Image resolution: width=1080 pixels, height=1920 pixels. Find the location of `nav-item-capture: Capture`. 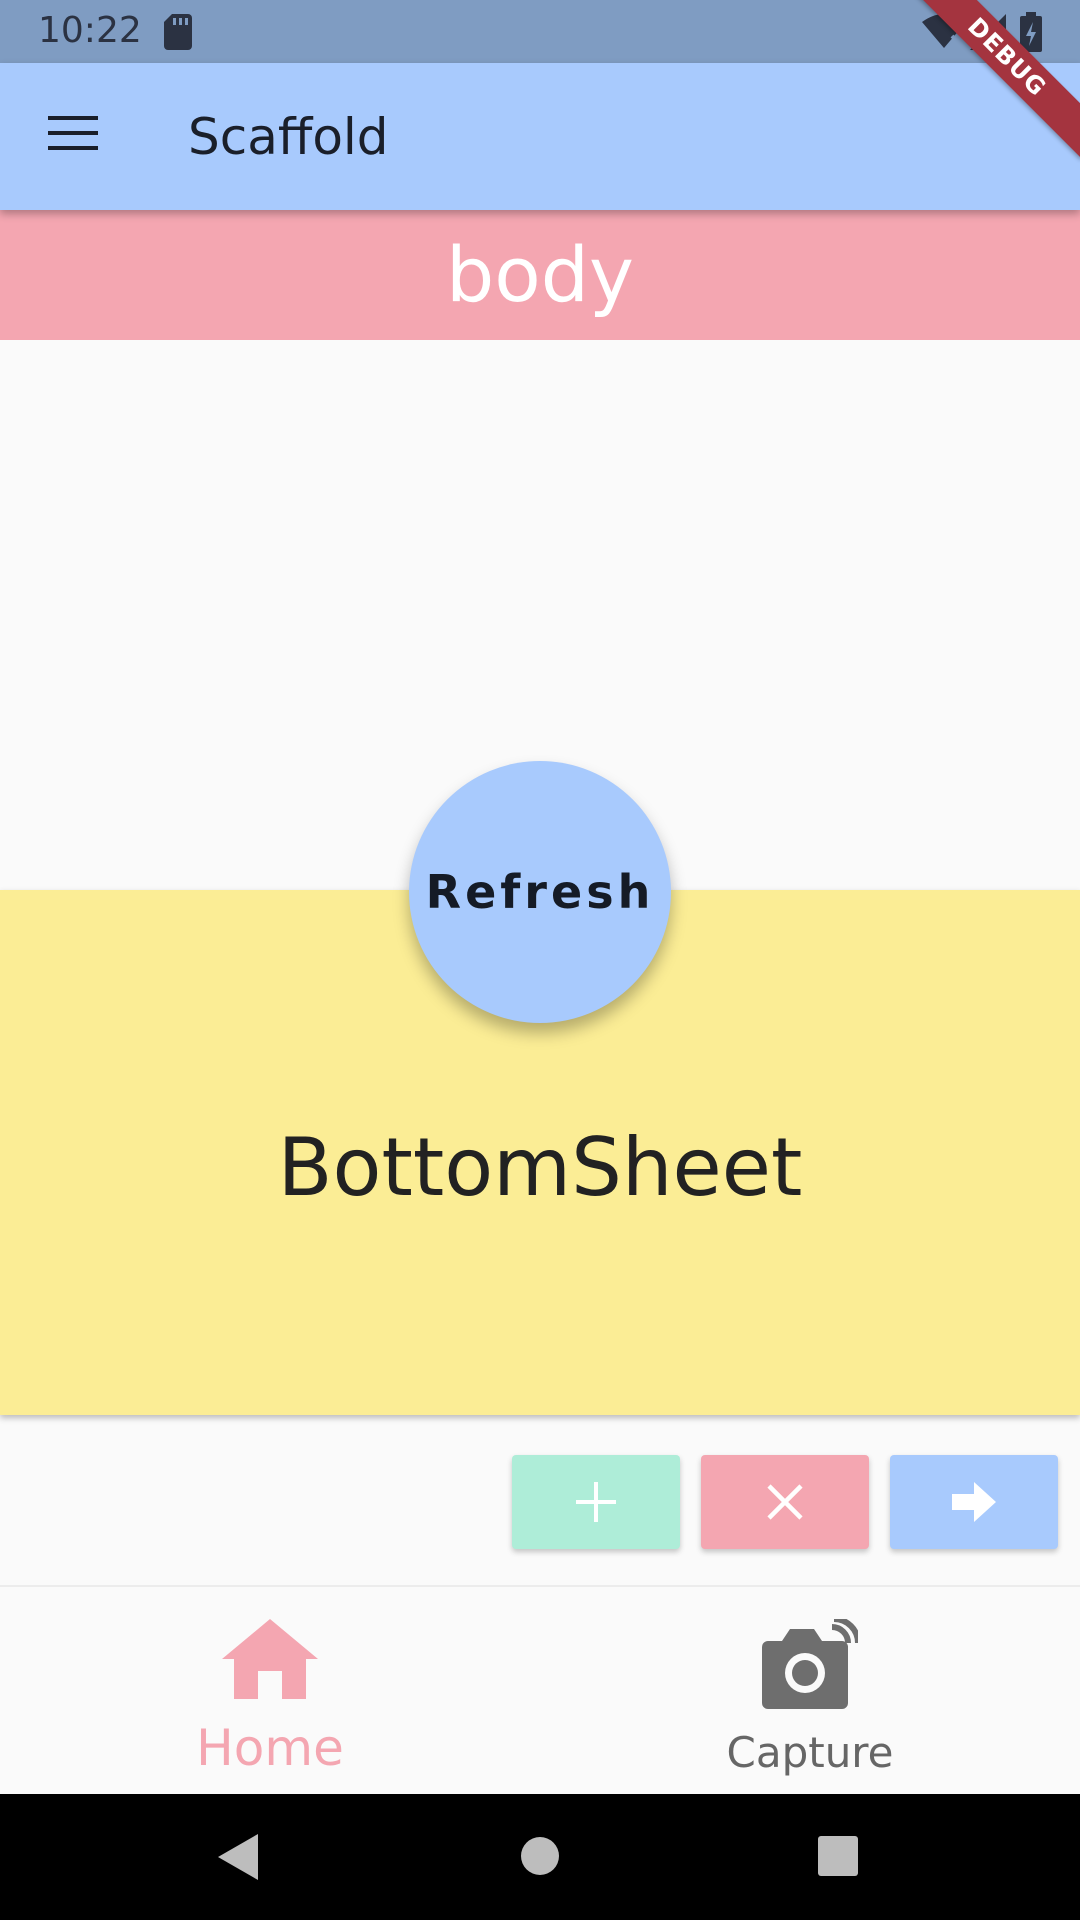

nav-item-capture: Capture is located at coordinates (810, 1691).